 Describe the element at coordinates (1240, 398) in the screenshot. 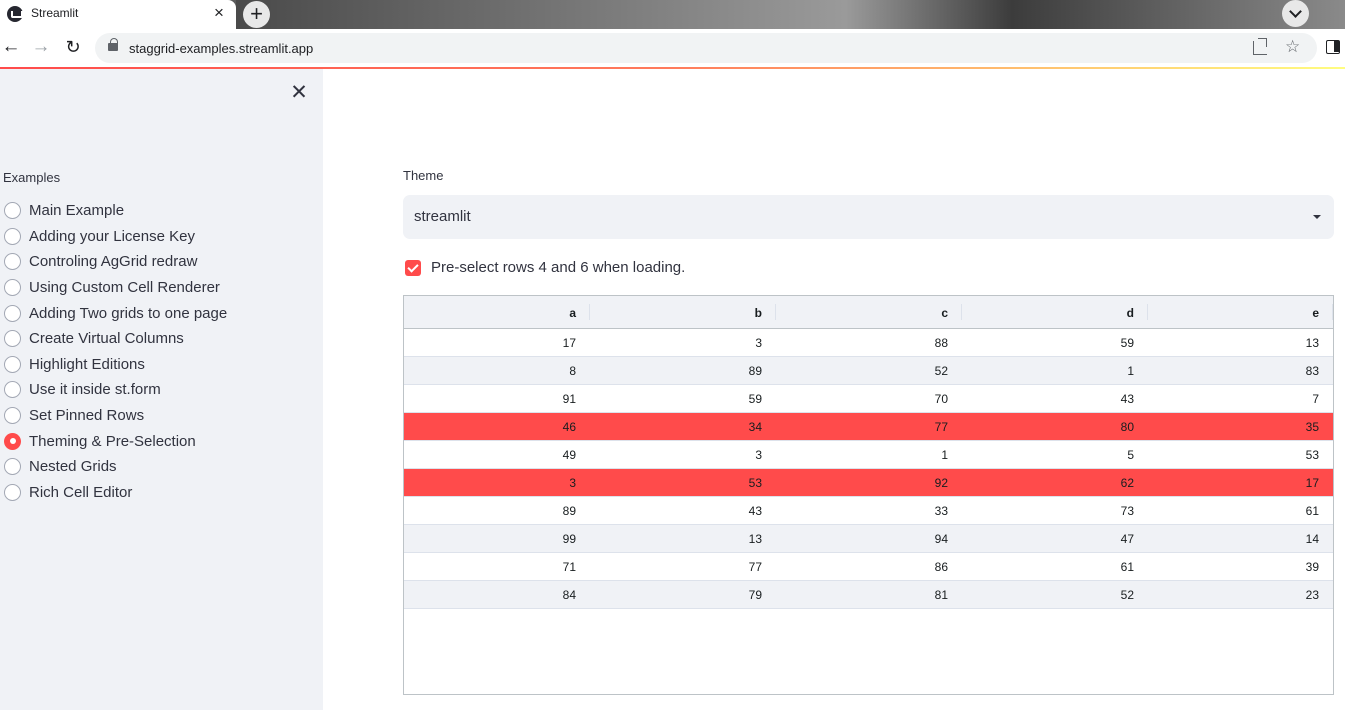

I see `table-cell-e: 7` at that location.